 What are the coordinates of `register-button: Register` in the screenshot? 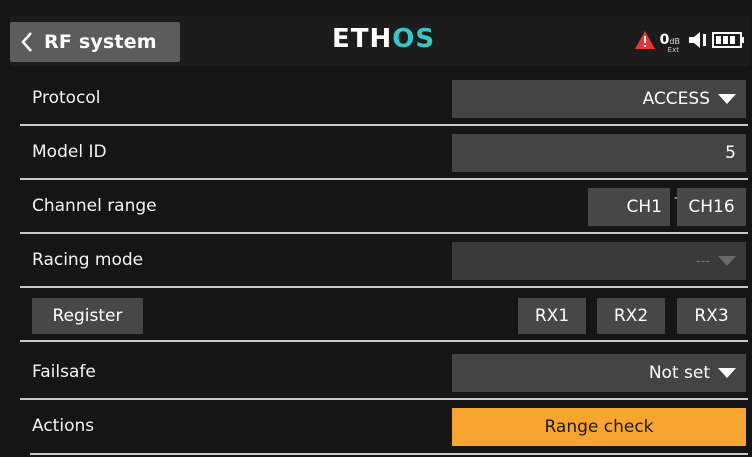 It's located at (87, 316).